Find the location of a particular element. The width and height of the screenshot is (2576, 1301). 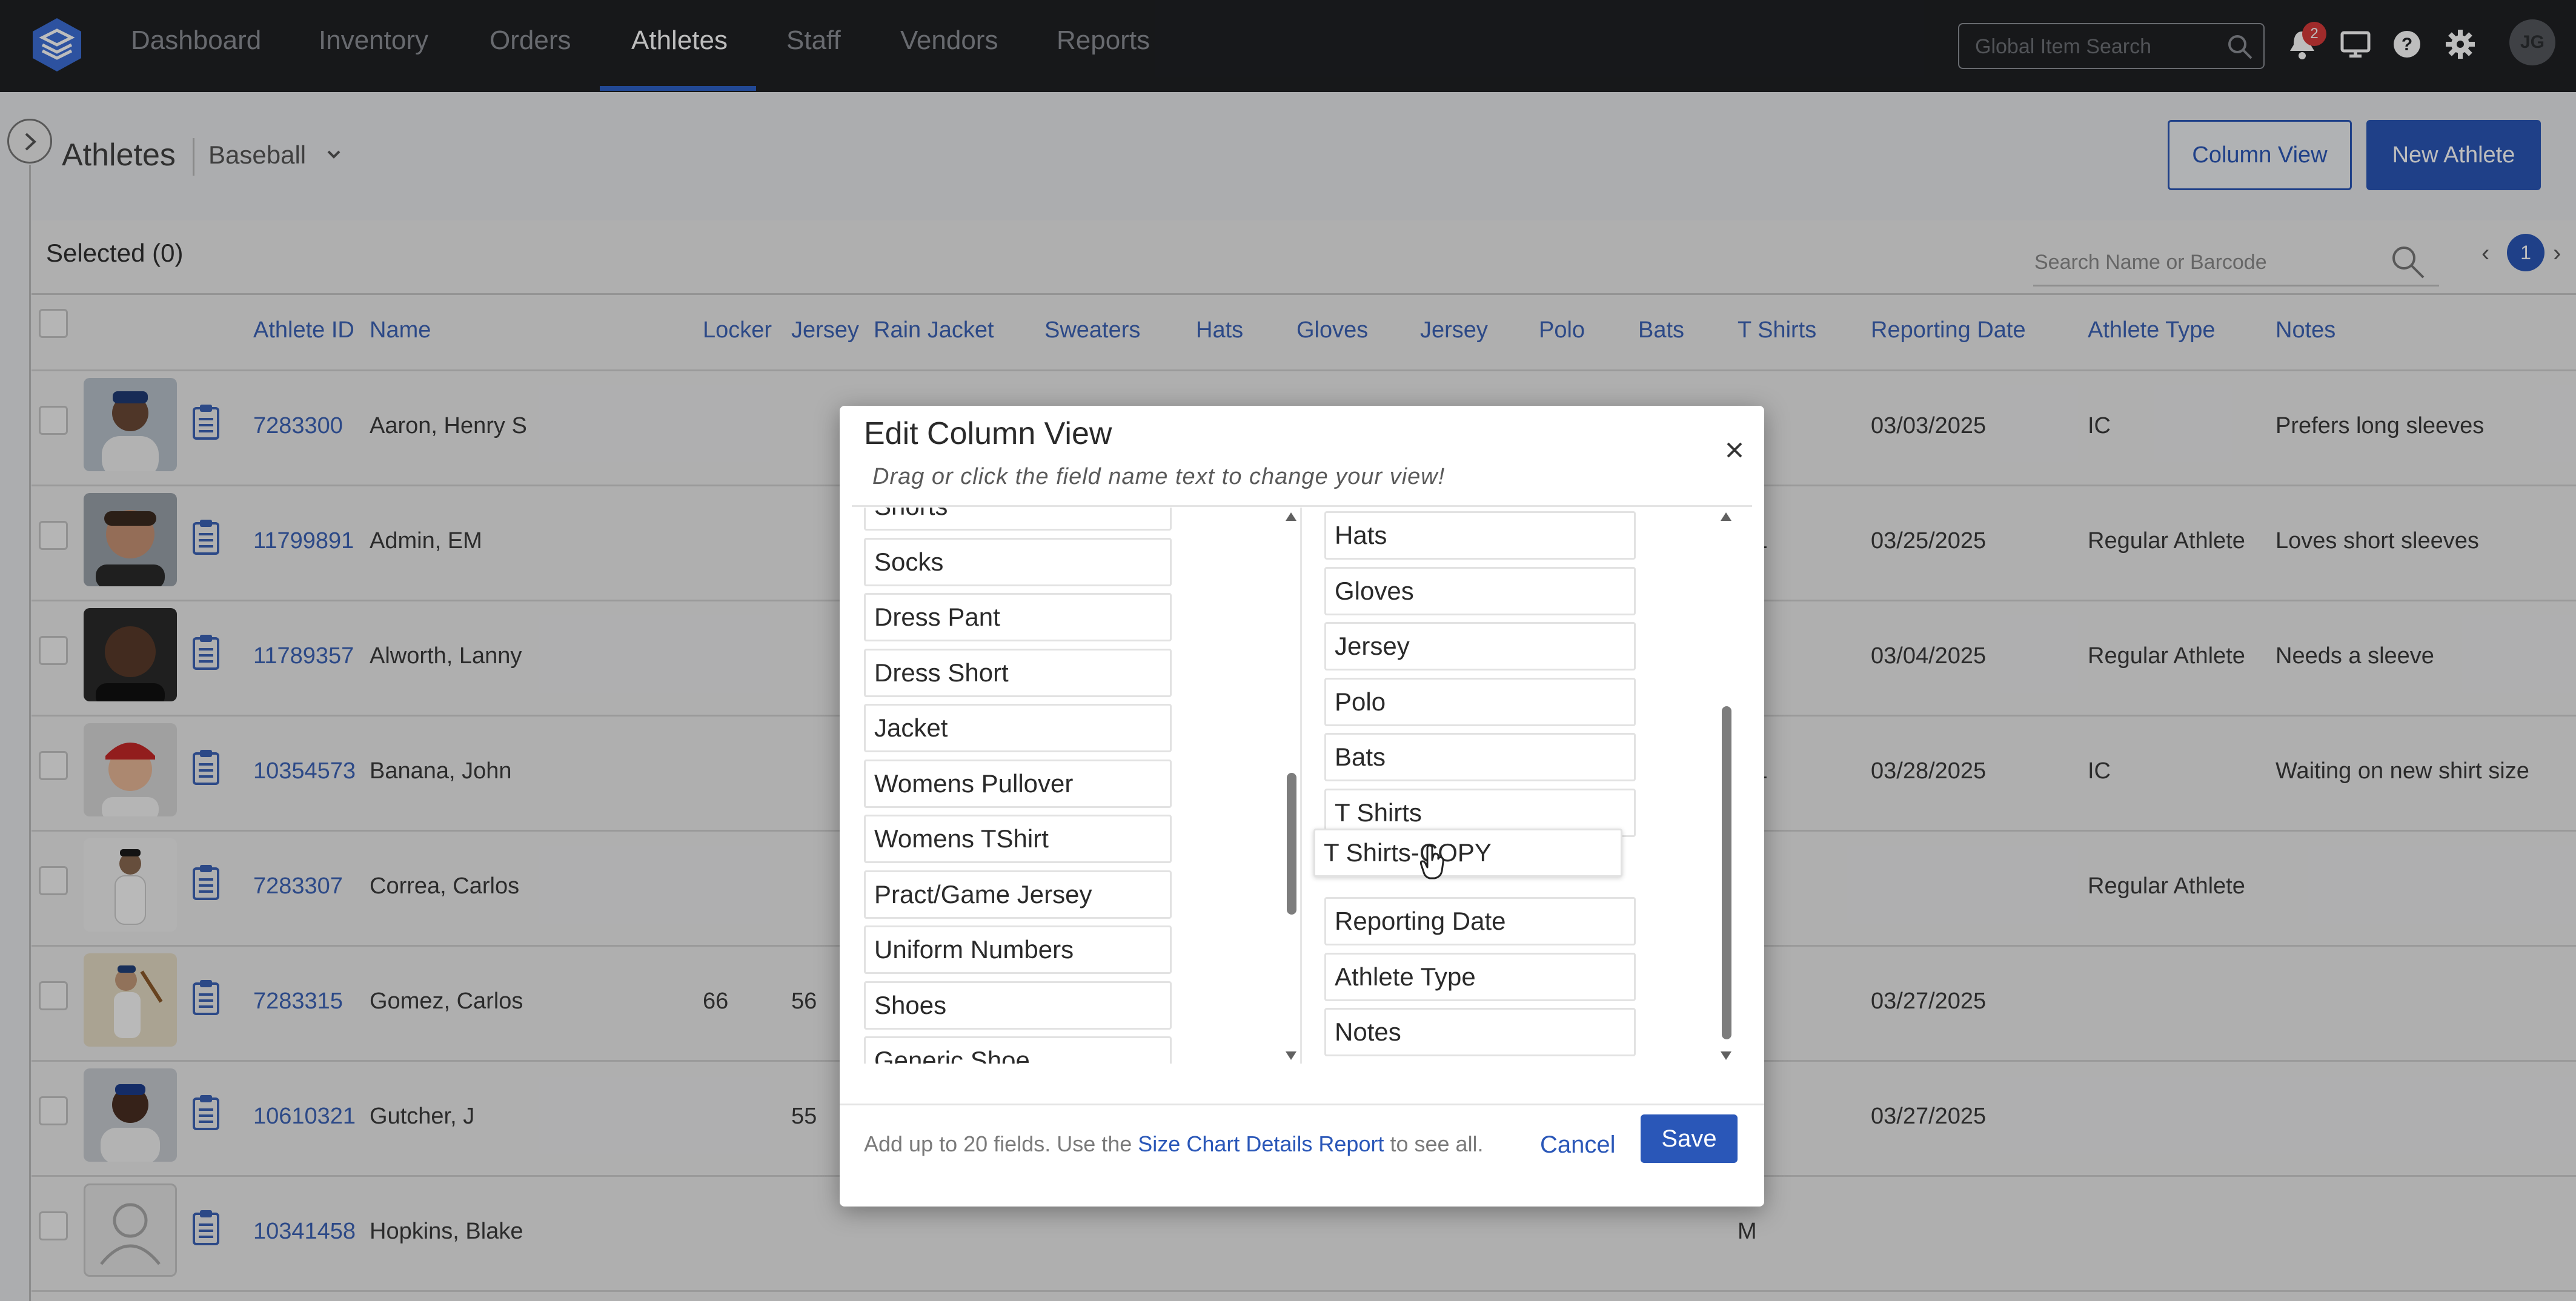

modal-title: Edit Column View is located at coordinates (988, 433).